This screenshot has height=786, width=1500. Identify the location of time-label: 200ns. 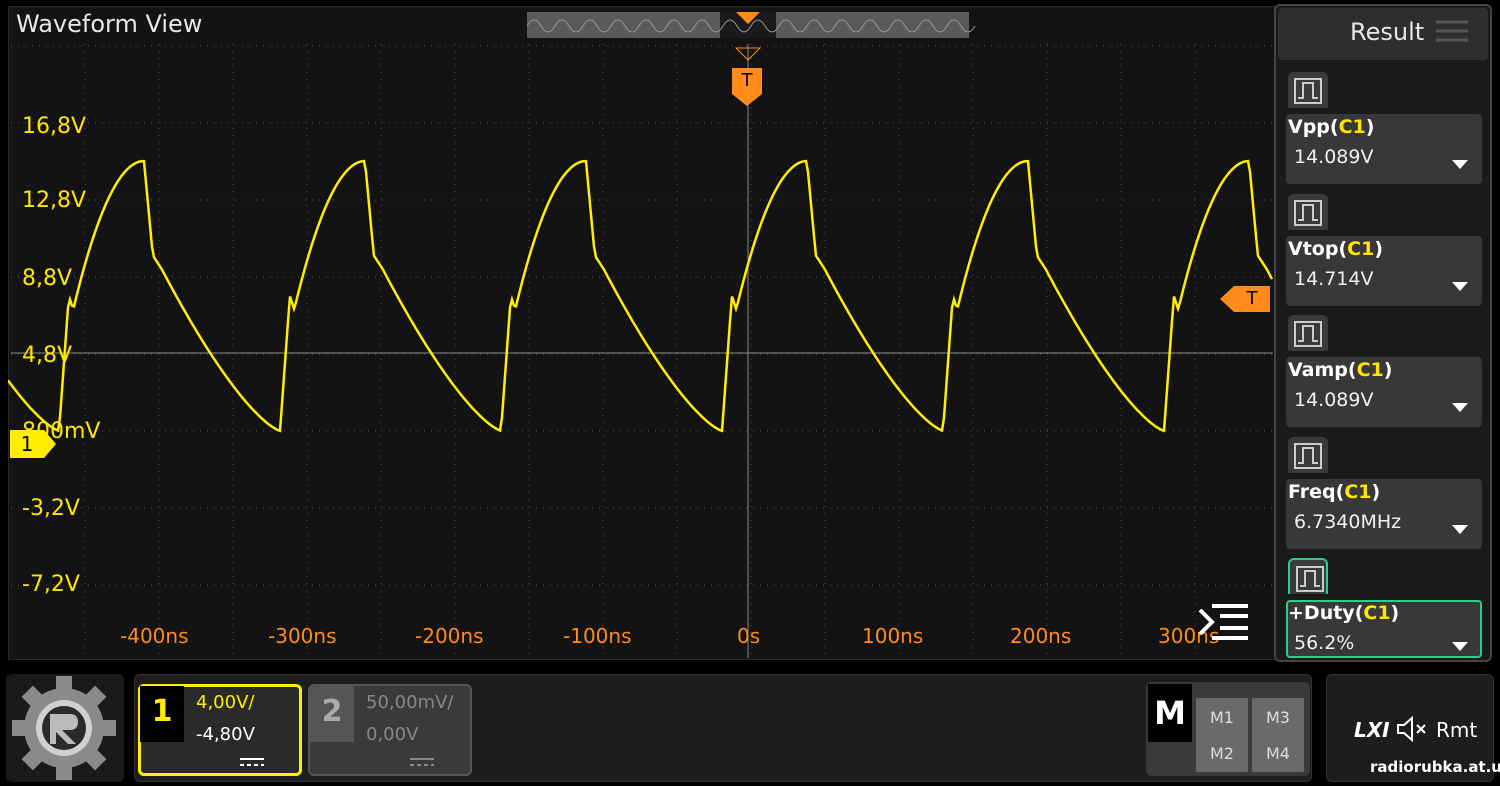
(1041, 636).